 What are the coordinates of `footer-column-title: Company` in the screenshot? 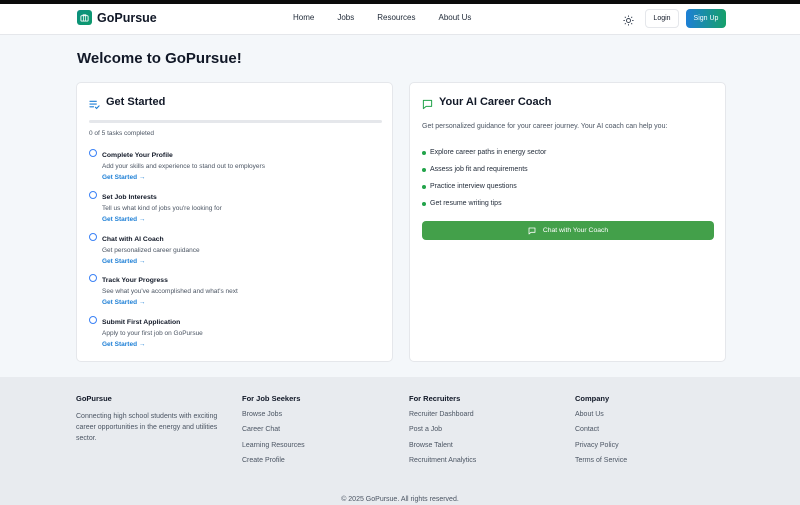 It's located at (592, 398).